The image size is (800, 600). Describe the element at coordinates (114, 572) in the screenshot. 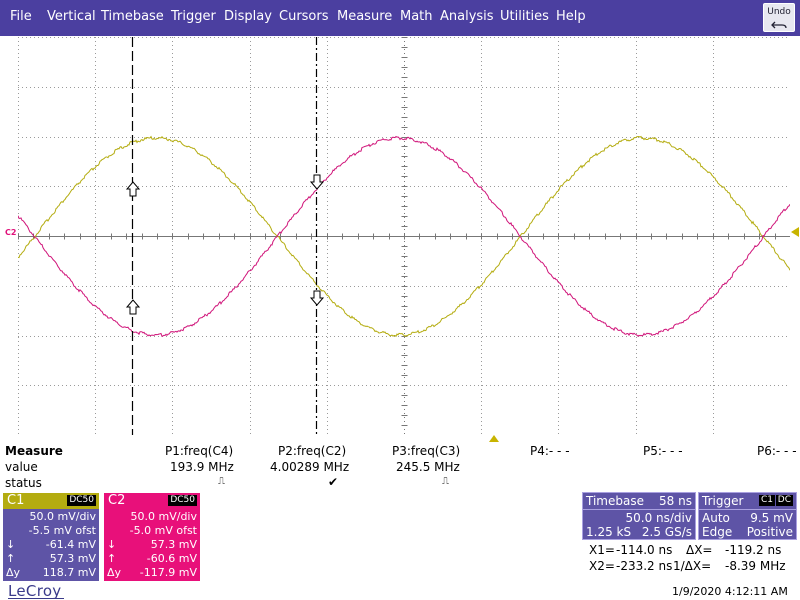

I see `c2-delta-y-label: Δy` at that location.